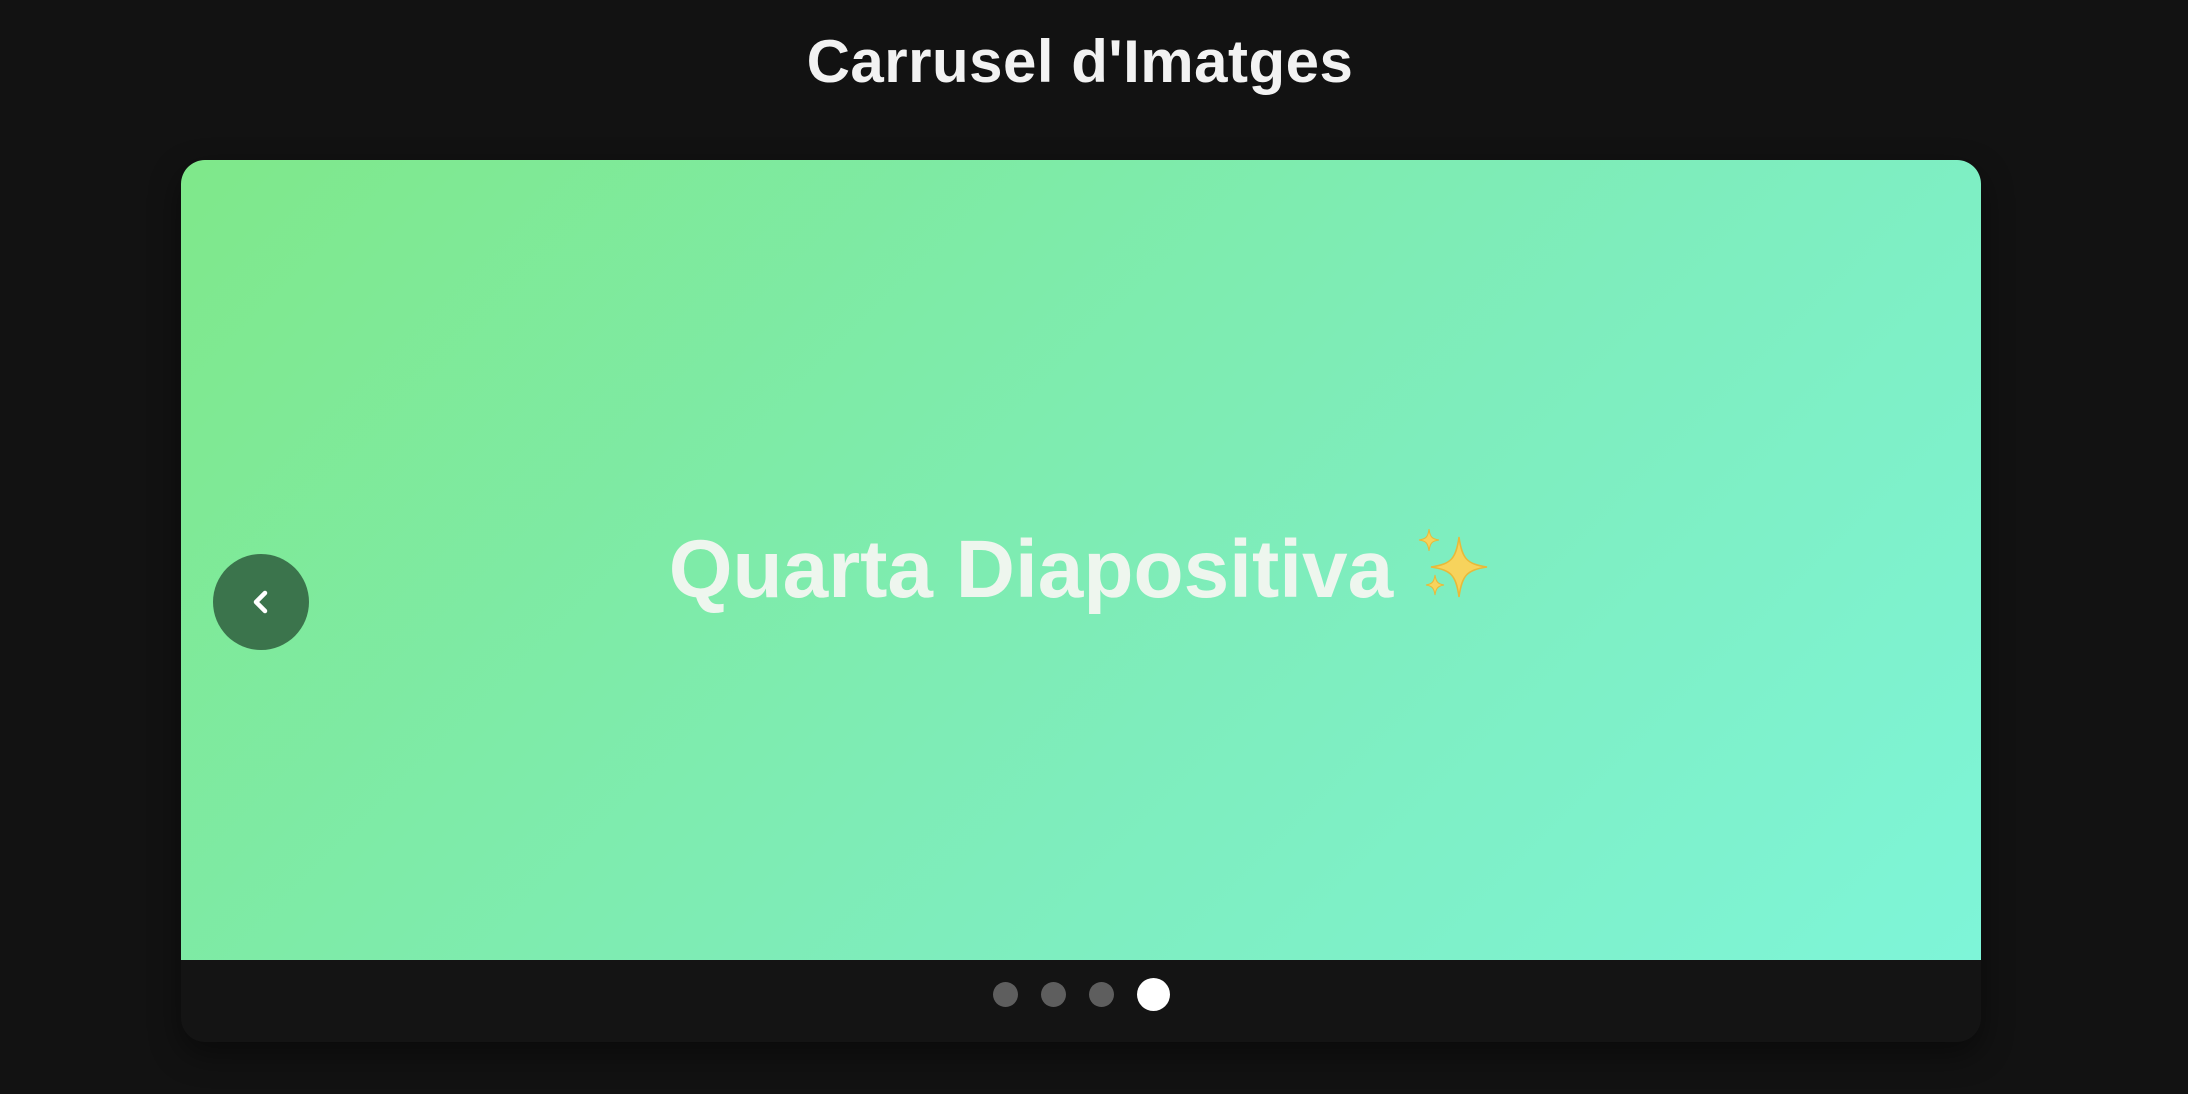 The height and width of the screenshot is (1094, 2188). Describe the element at coordinates (1081, 994) in the screenshot. I see `slide-indicators` at that location.